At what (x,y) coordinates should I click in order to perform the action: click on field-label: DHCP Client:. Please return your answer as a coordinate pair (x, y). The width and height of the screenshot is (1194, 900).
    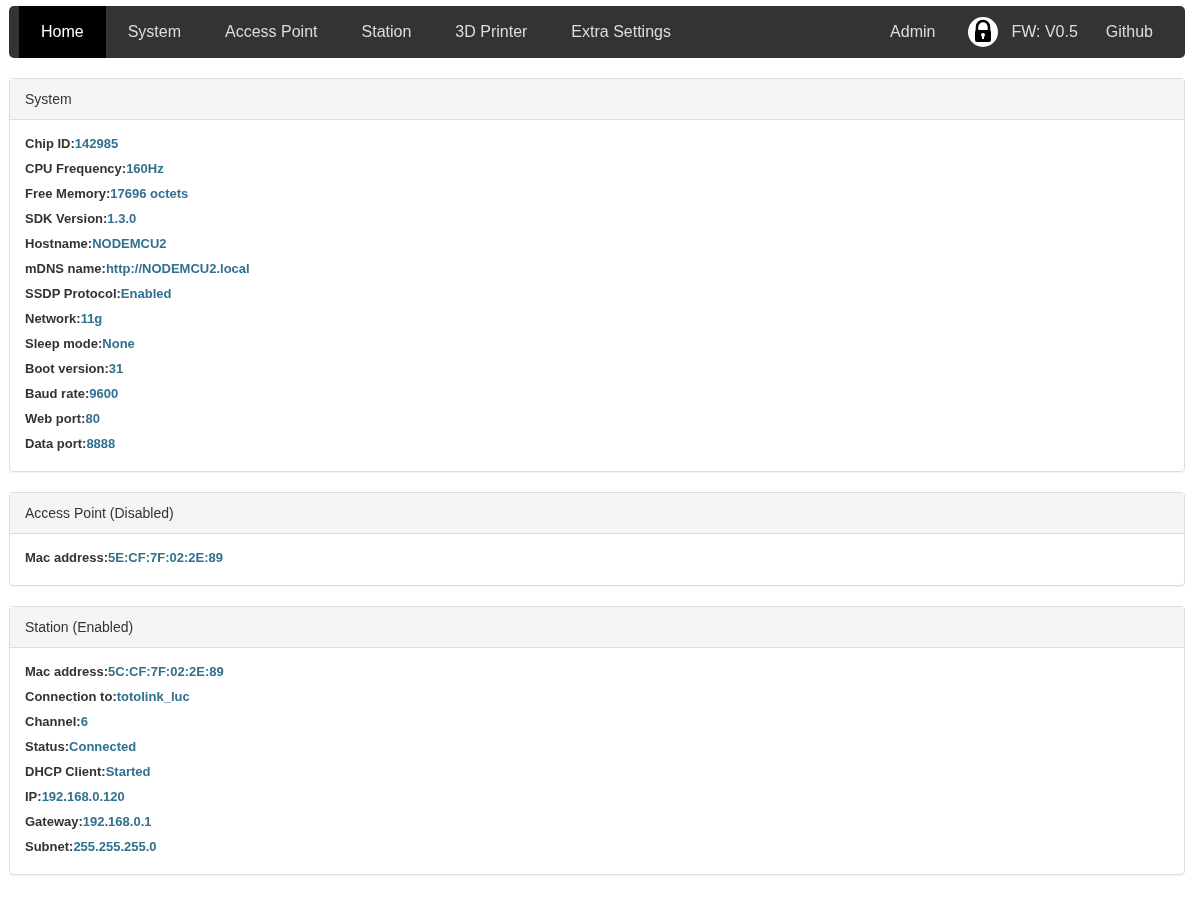
    Looking at the image, I should click on (65, 771).